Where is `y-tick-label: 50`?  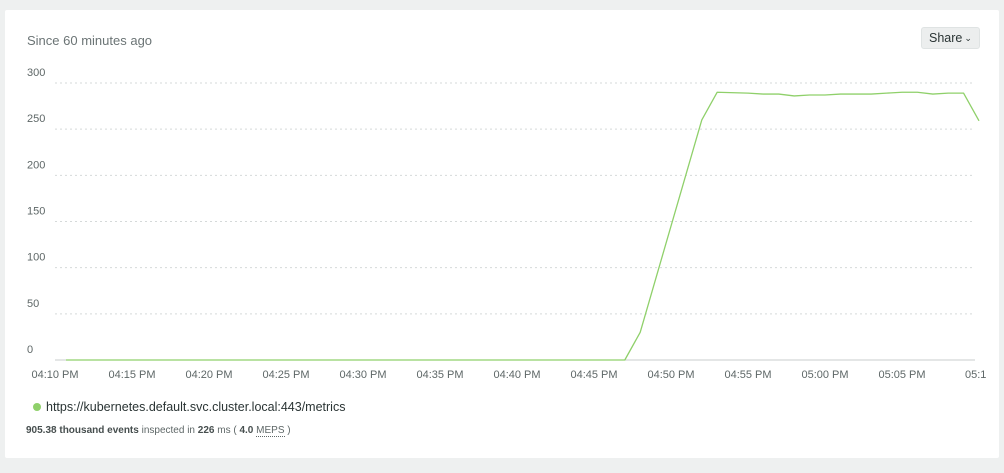 y-tick-label: 50 is located at coordinates (33, 304).